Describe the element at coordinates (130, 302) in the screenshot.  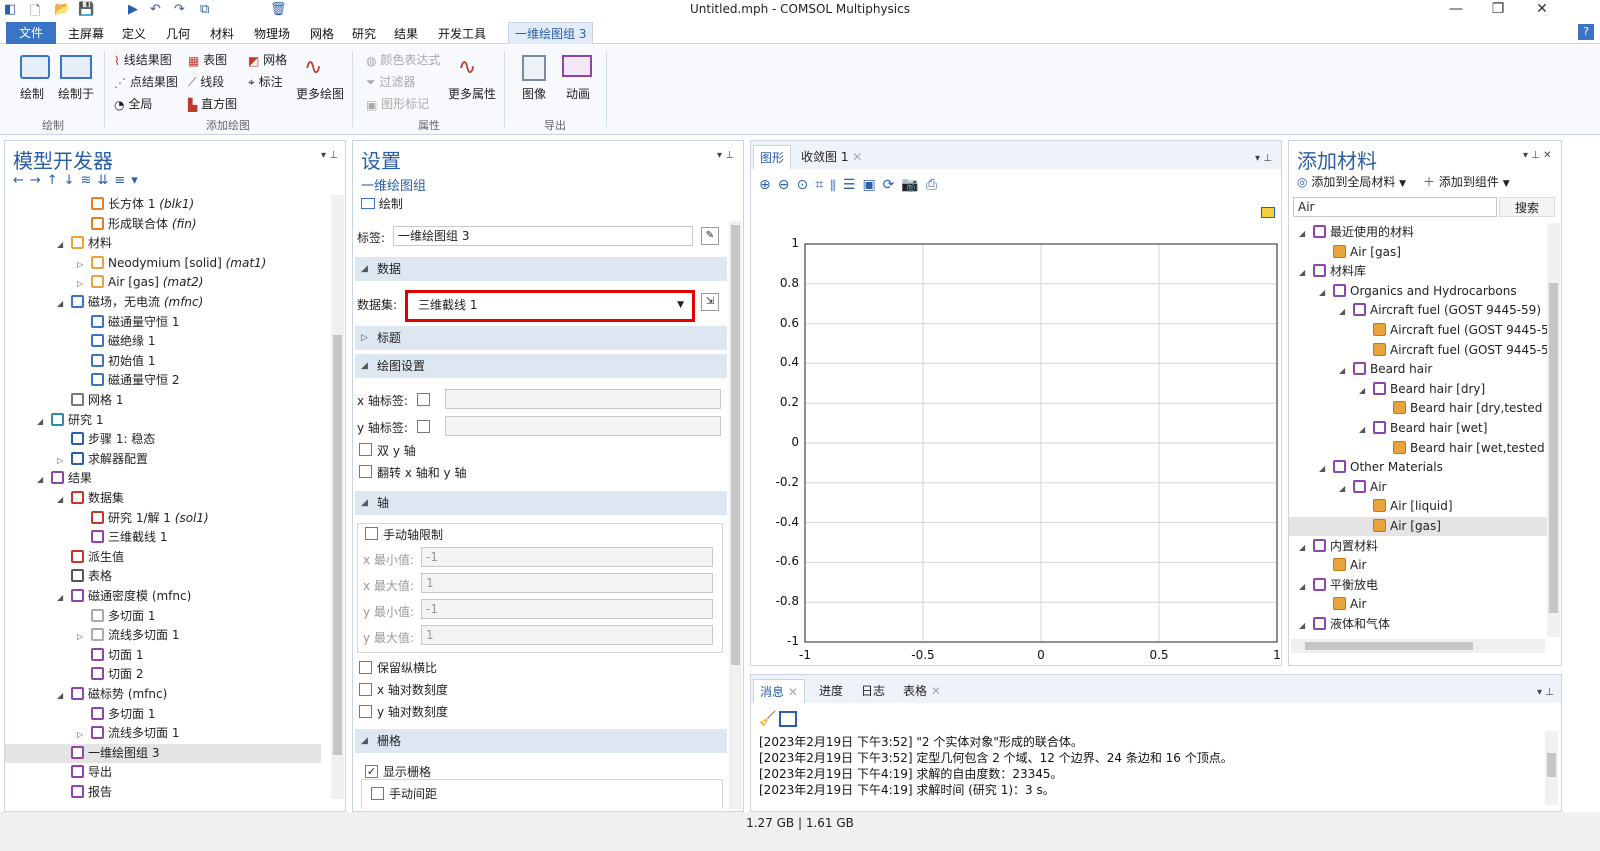
I see `tree-node: ◢ 磁场，无电流 (mfnc)` at that location.